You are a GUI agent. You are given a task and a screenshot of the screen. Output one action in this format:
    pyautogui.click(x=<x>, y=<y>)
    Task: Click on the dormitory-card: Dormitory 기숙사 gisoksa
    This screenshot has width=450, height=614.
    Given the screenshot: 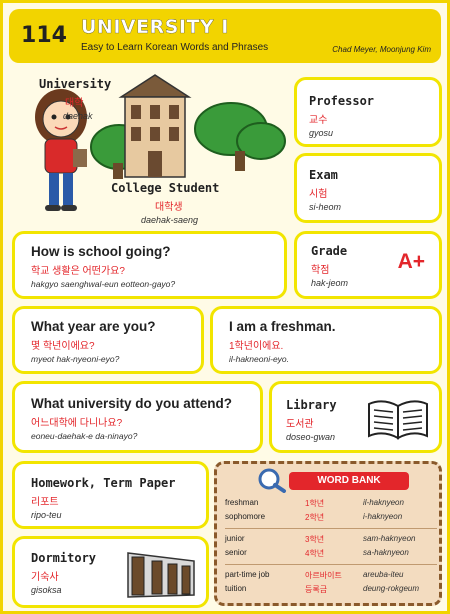 What is the action you would take?
    pyautogui.click(x=110, y=572)
    